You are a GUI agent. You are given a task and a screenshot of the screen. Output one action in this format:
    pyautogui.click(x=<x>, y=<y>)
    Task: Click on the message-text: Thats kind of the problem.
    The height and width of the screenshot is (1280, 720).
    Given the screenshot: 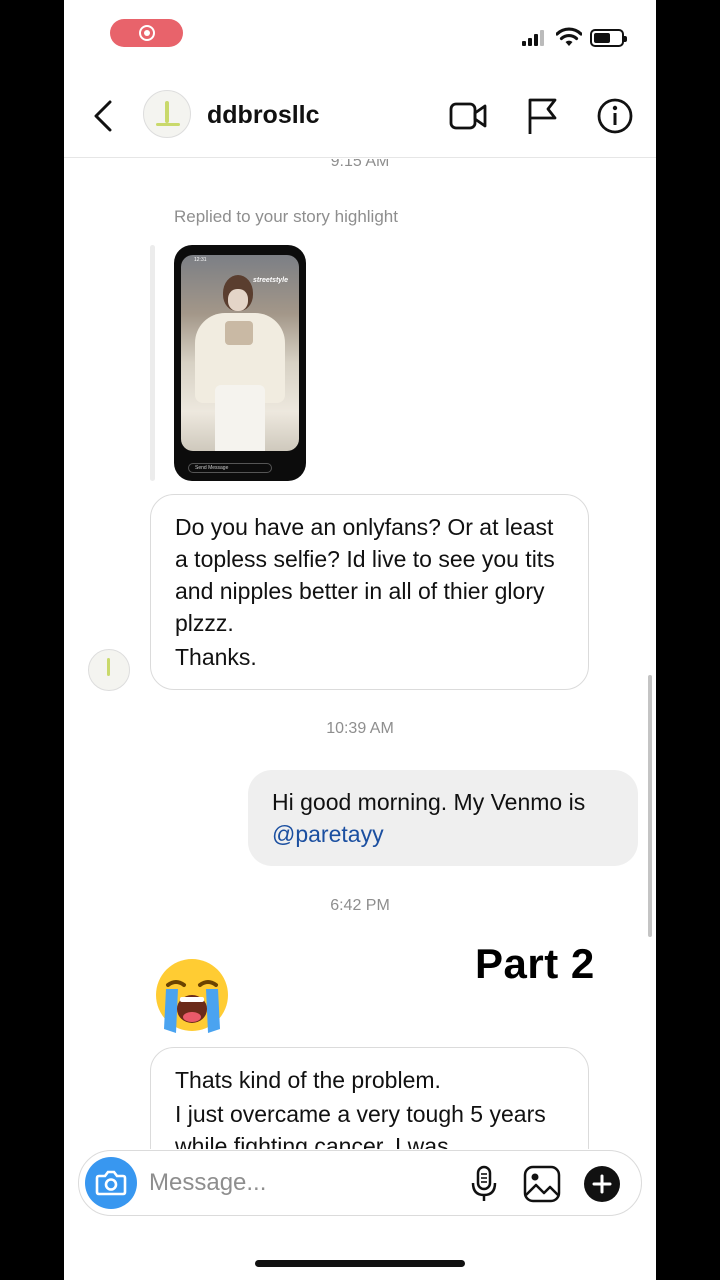 What is the action you would take?
    pyautogui.click(x=308, y=1080)
    